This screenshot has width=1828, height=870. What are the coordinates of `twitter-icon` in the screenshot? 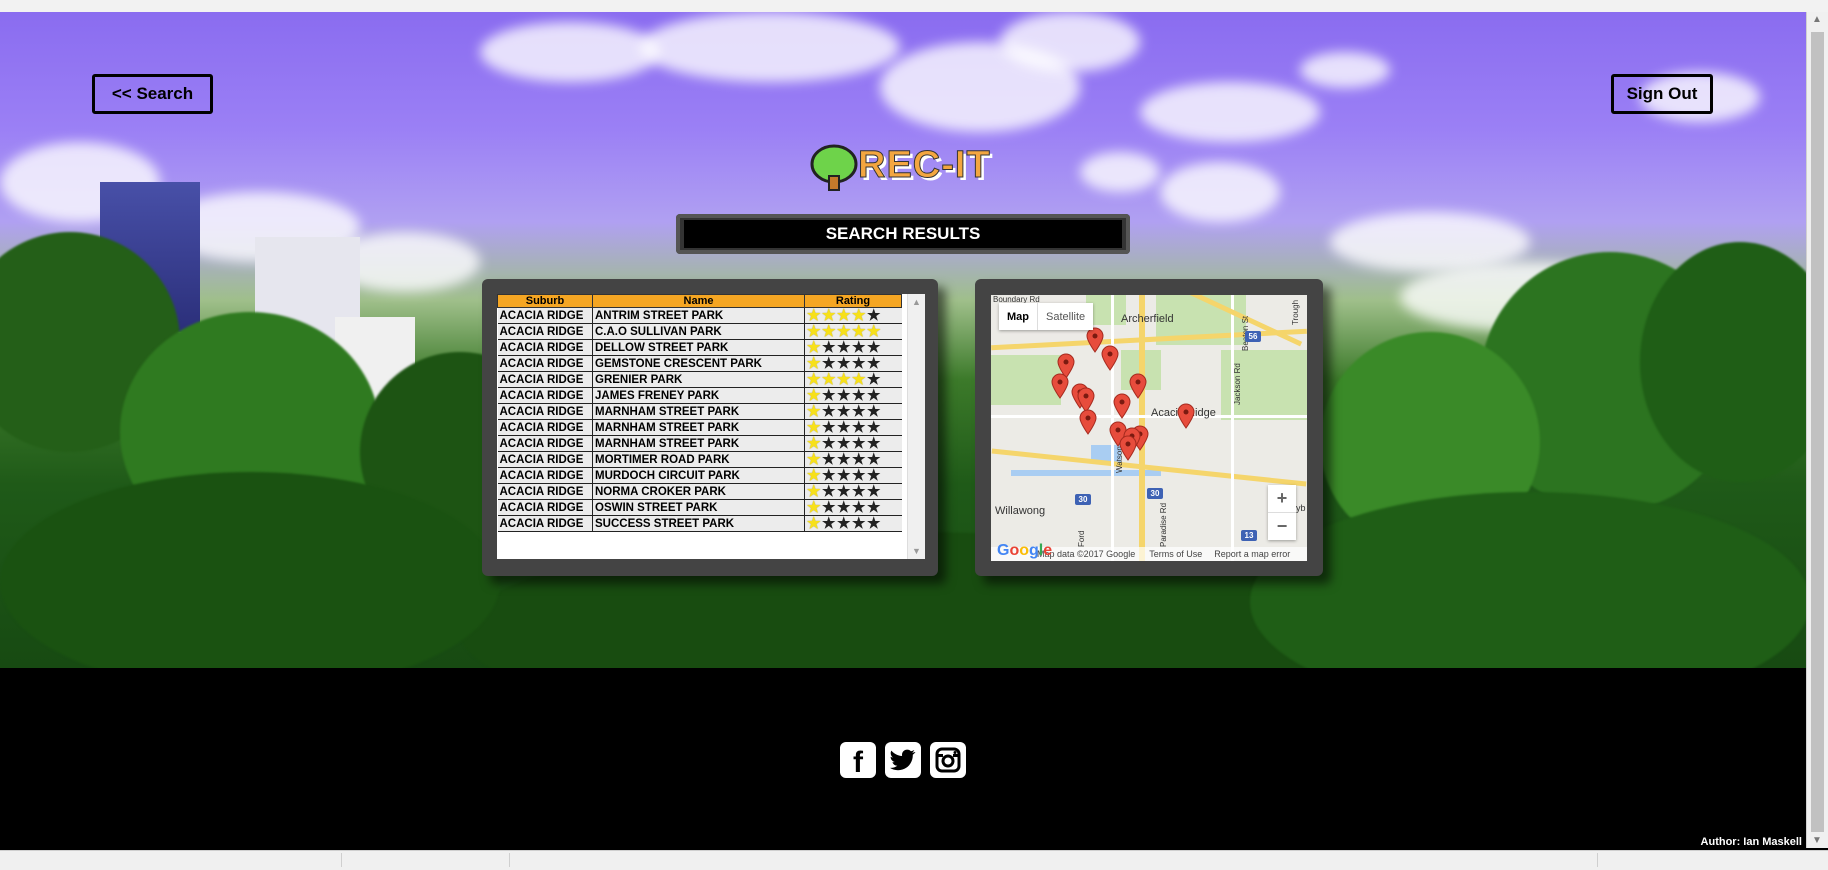 It's located at (903, 760).